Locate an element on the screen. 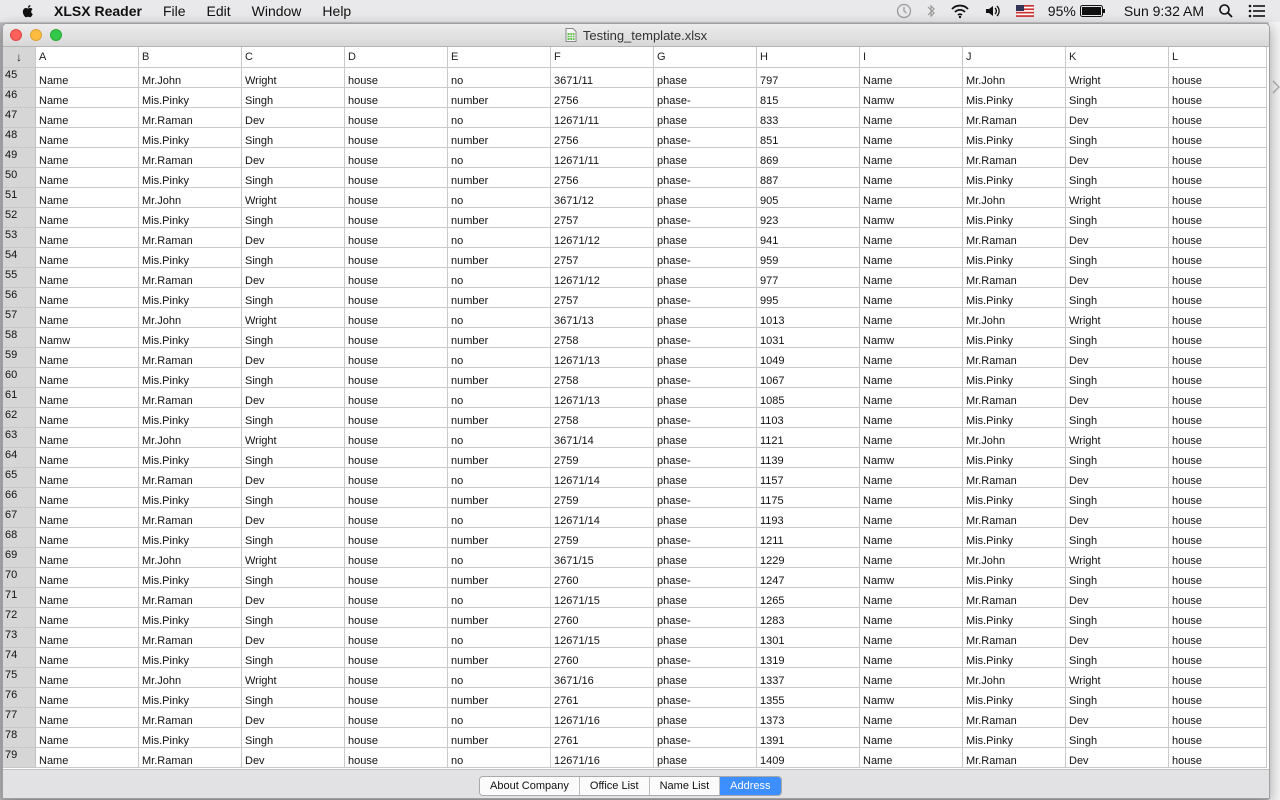 This screenshot has width=1280, height=800. table-cell: 833 is located at coordinates (808, 117).